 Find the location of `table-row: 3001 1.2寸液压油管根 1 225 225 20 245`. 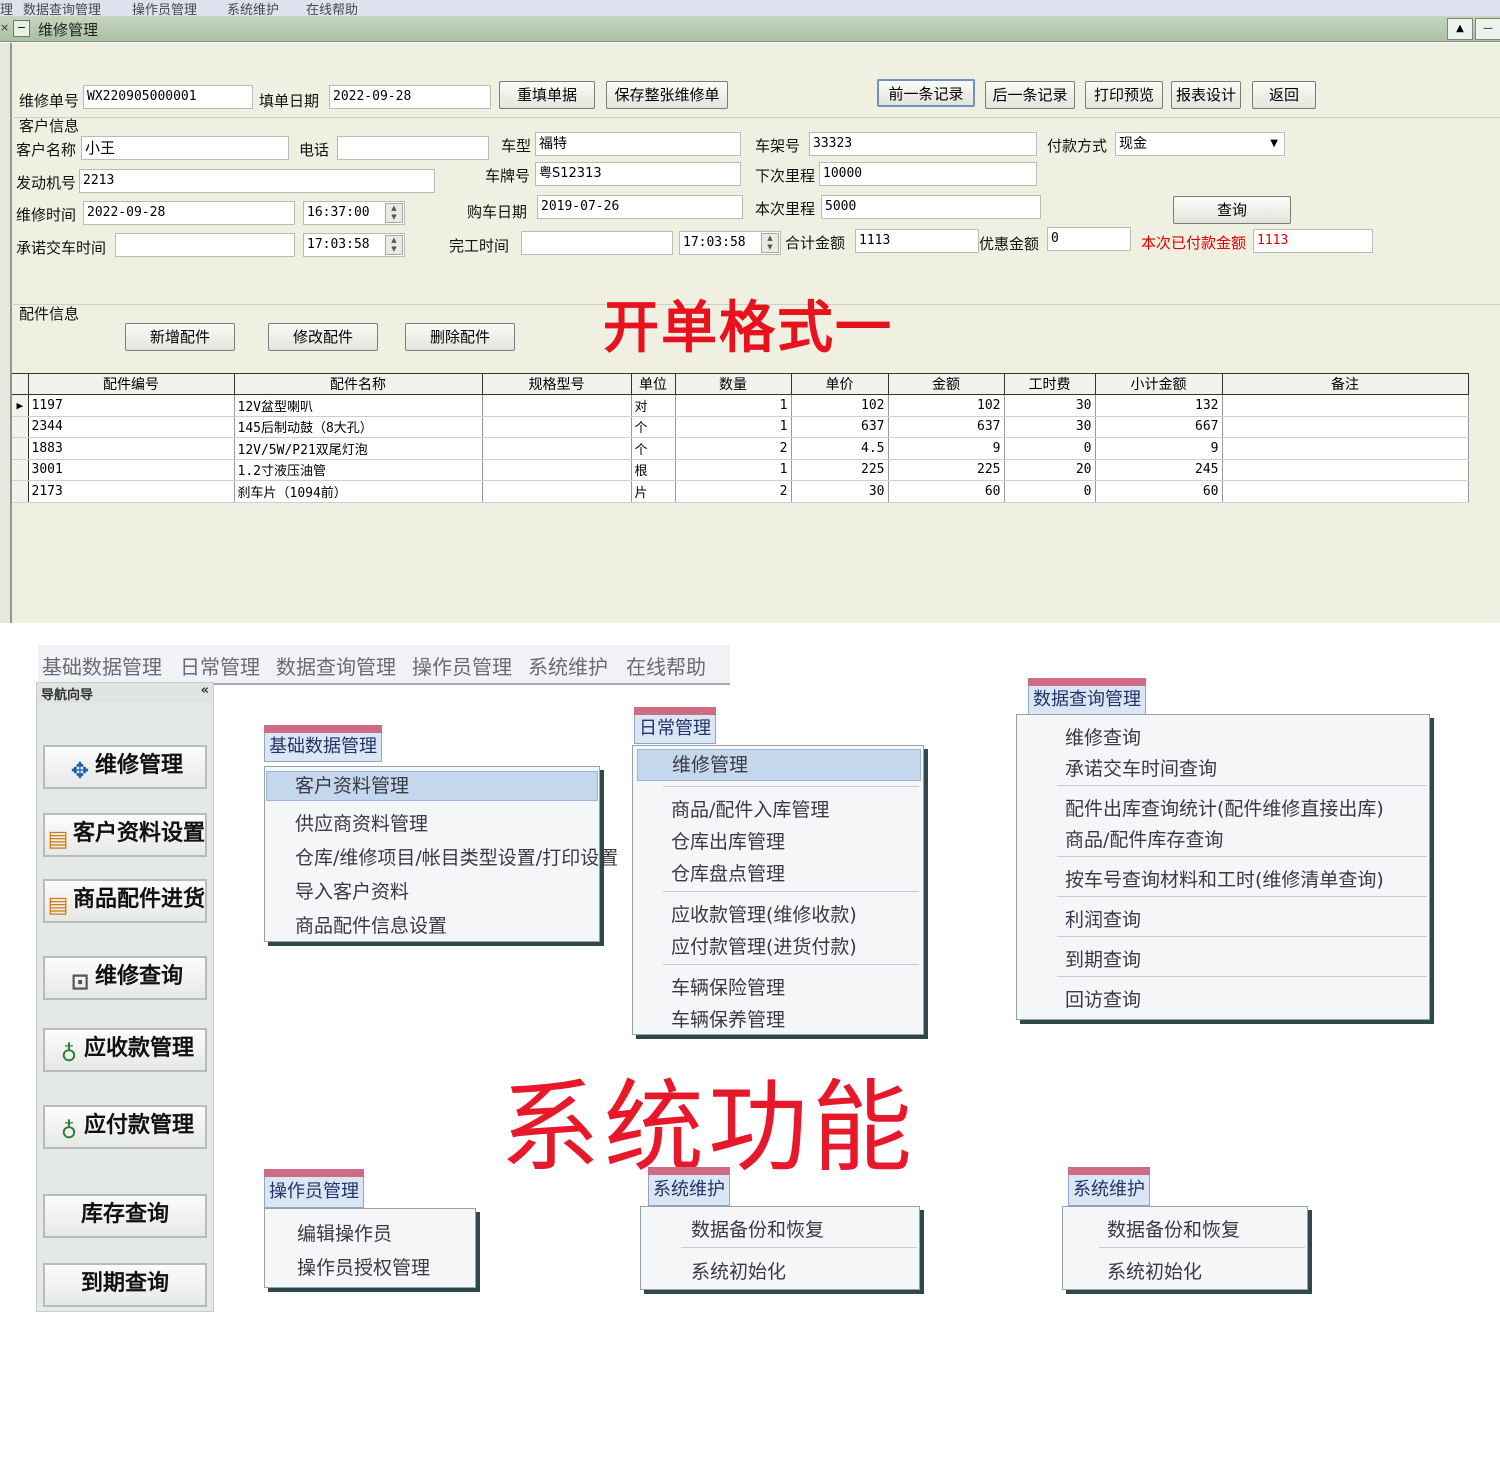

table-row: 3001 1.2寸液压油管根 1 225 225 20 245 is located at coordinates (740, 470).